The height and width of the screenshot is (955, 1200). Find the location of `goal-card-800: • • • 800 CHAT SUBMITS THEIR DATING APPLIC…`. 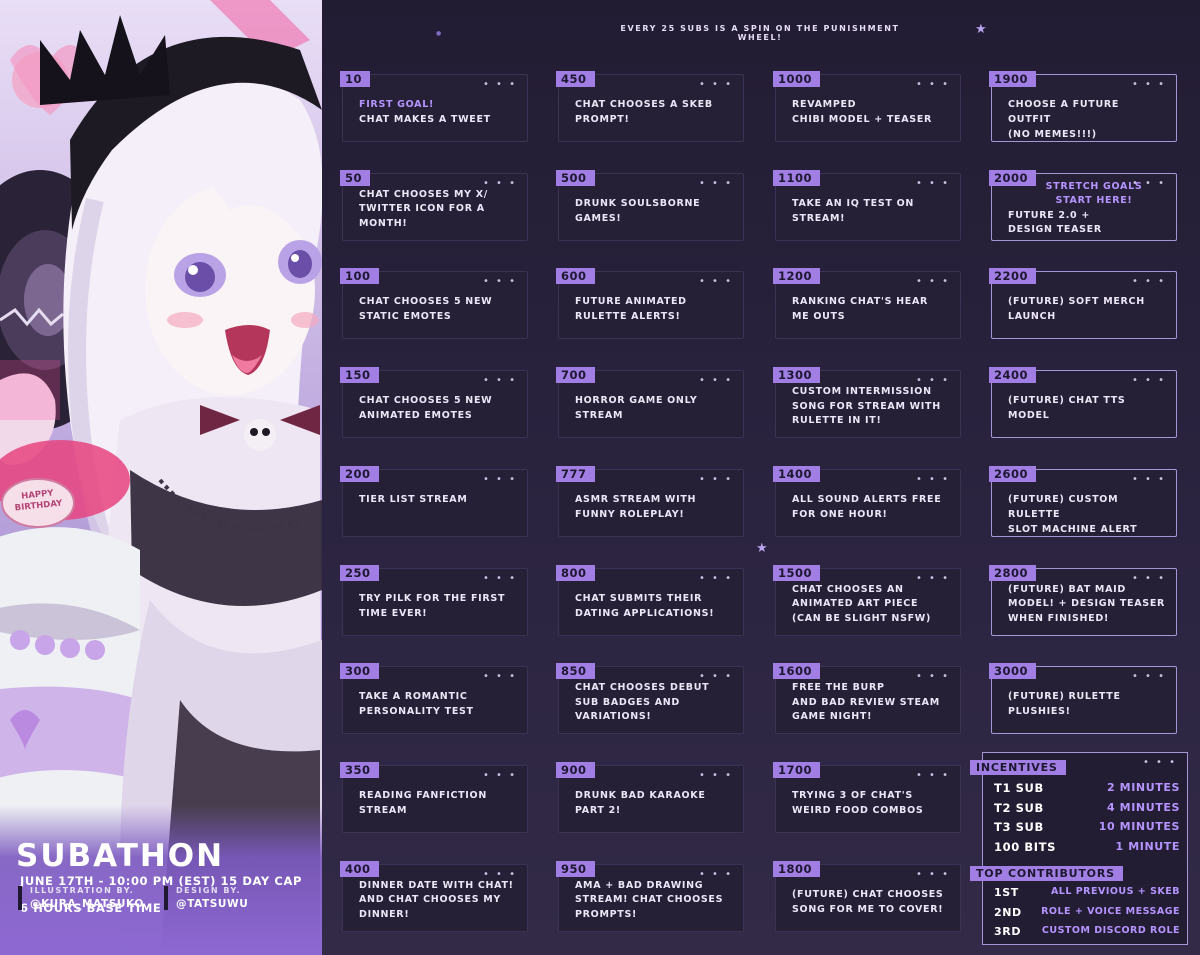

goal-card-800: • • • 800 CHAT SUBMITS THEIR DATING APPLIC… is located at coordinates (650, 600).